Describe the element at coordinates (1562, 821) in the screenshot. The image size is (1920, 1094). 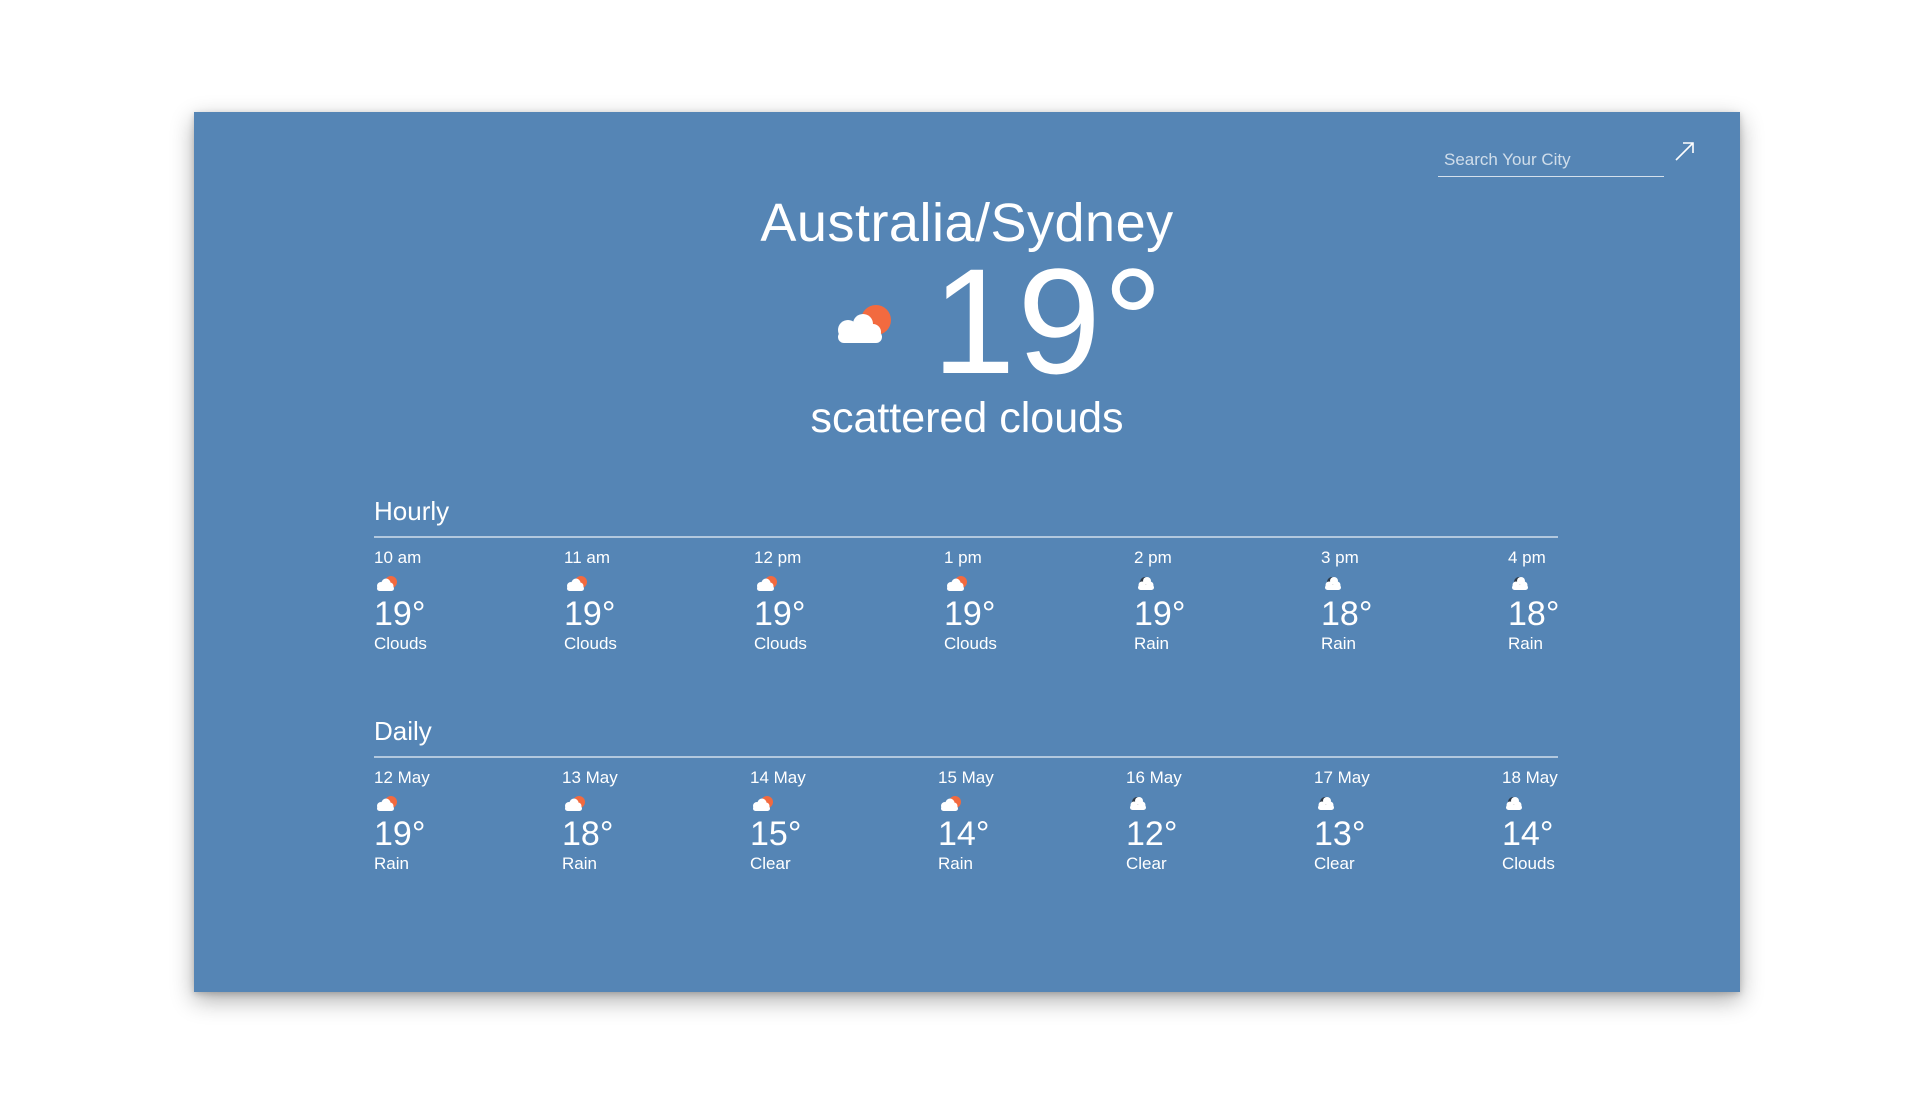
I see `forecast-item: 18 May 14° Clouds` at that location.